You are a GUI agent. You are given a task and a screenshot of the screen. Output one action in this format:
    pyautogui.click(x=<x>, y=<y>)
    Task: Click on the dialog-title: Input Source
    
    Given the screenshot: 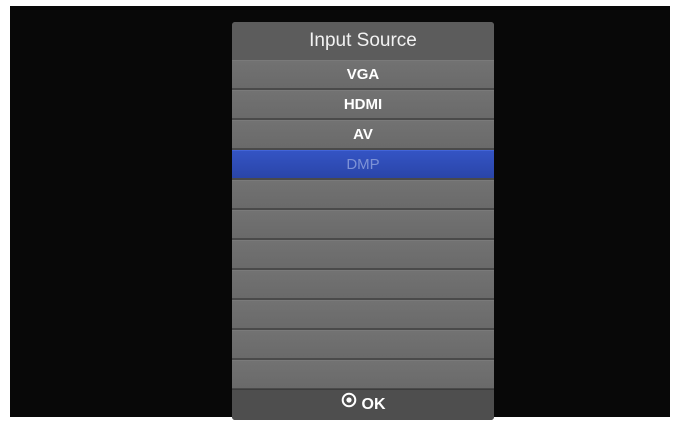 What is the action you would take?
    pyautogui.click(x=363, y=41)
    